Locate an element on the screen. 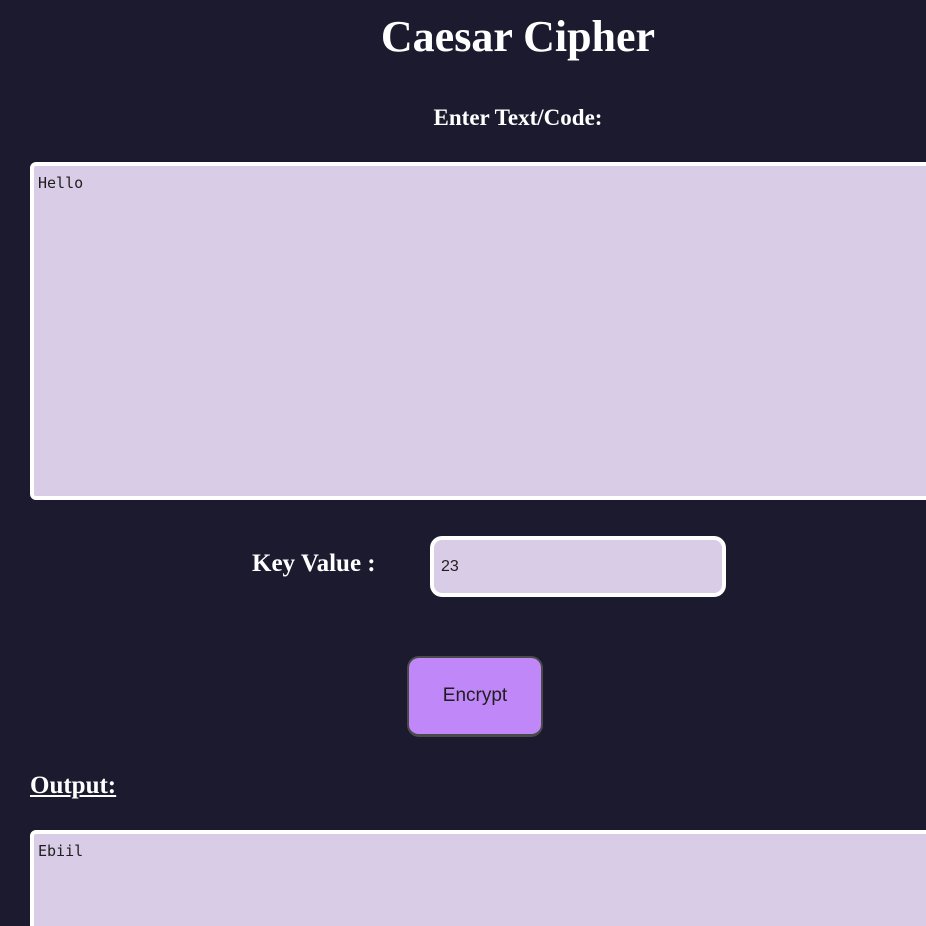 The image size is (926, 926). page-title: Caesar Cipher is located at coordinates (518, 36).